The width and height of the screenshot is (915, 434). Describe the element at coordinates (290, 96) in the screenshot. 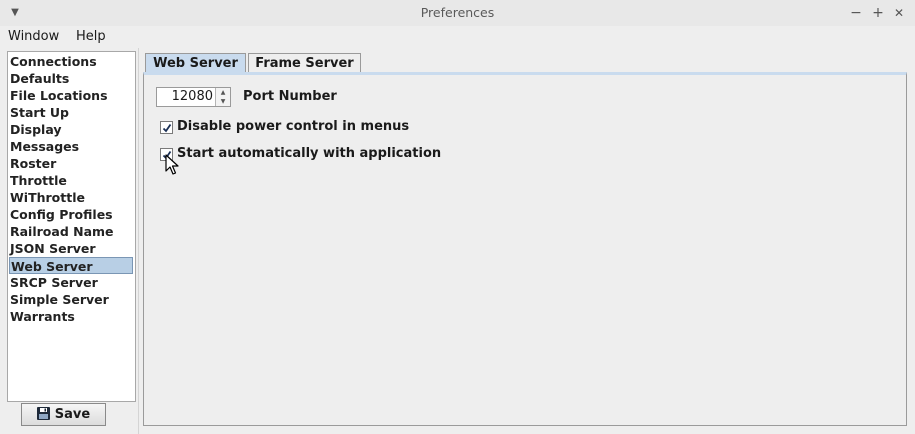

I see `port-number-label: Port Number` at that location.